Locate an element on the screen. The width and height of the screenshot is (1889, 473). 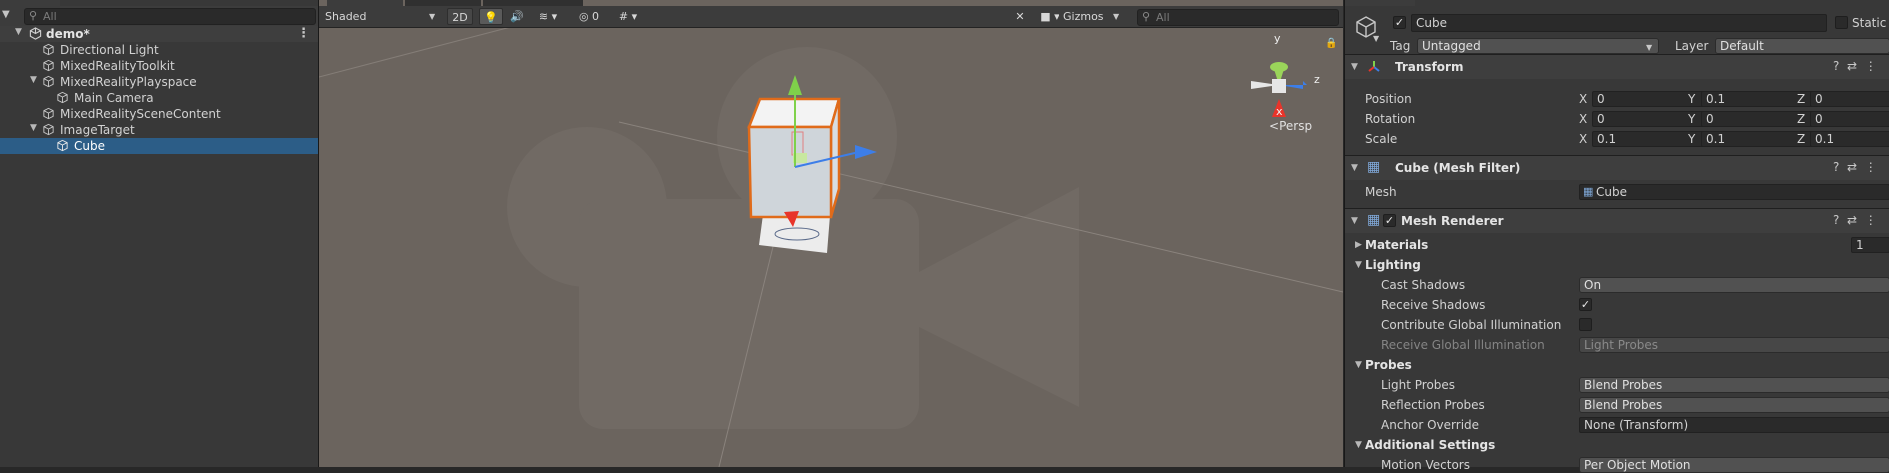
receive-shadows-checkbox: ✓ is located at coordinates (1585, 304).